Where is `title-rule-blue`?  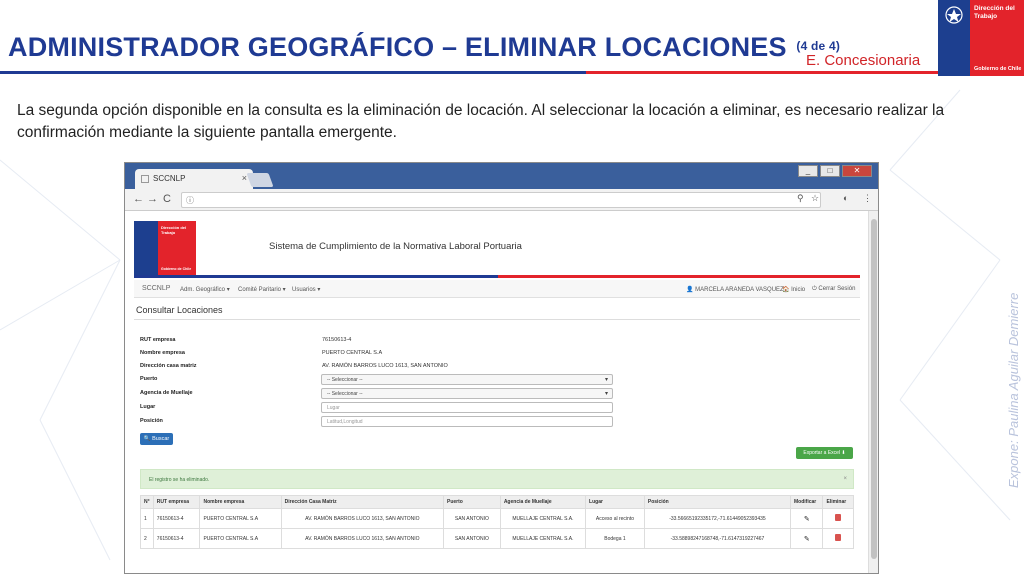
title-rule-blue is located at coordinates (295, 72).